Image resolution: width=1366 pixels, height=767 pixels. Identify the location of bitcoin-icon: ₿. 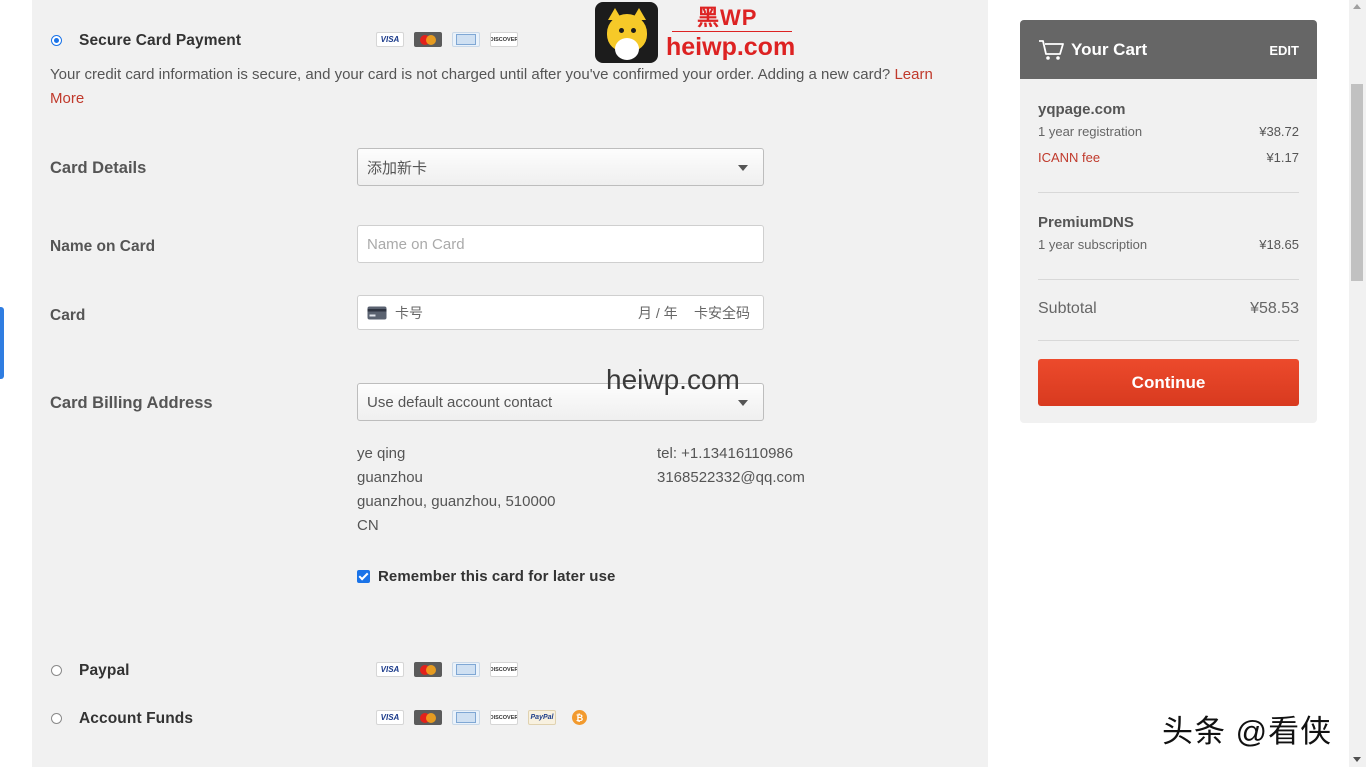
(579, 717).